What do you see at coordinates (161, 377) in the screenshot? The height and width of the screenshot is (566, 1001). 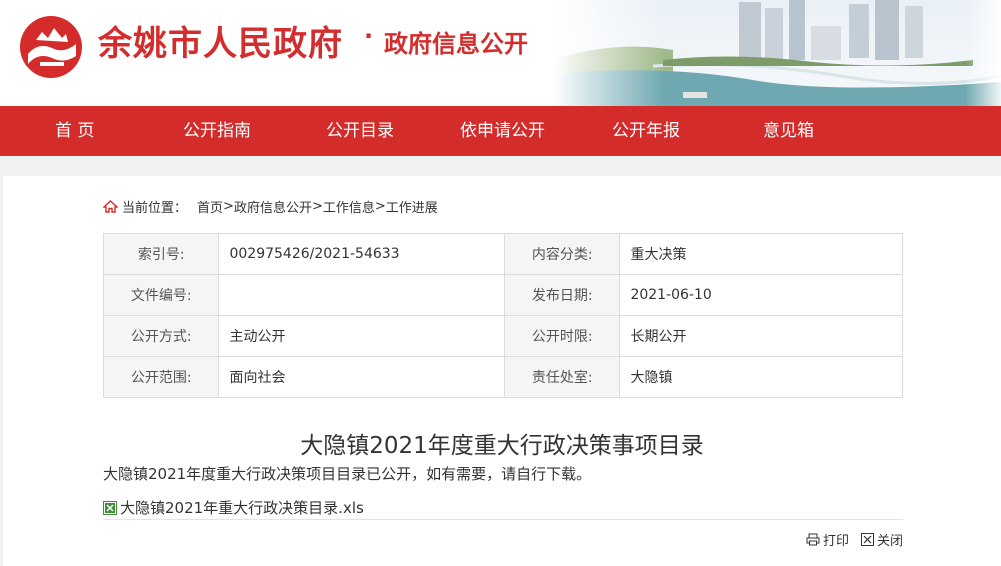 I see `disclosure-scope-label: 公开范围:` at bounding box center [161, 377].